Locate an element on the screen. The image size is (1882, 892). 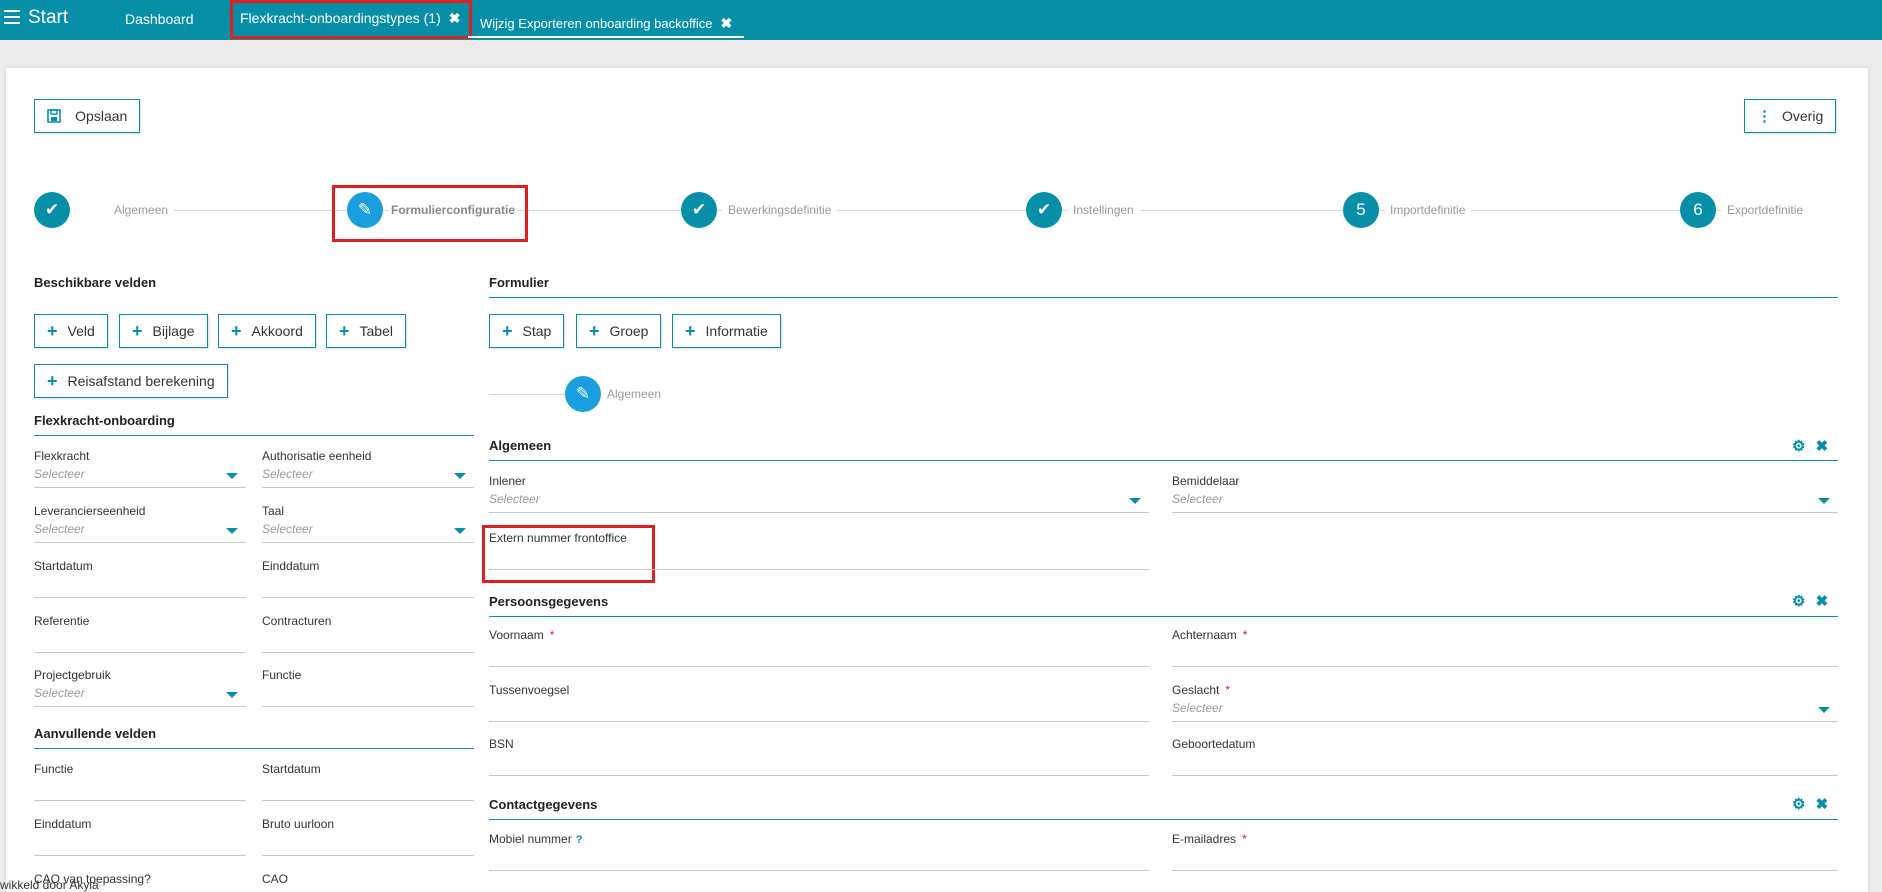
step-bewerkingsdefinitie-check-icon: ✔ is located at coordinates (699, 210).